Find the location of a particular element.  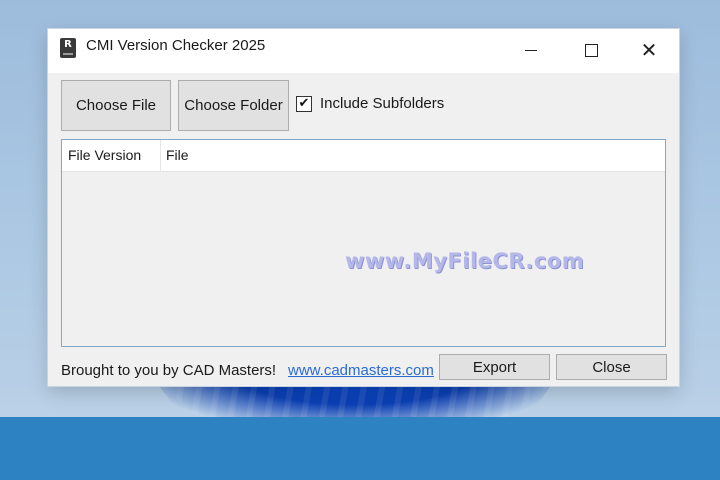

wallpaper-bloom-lines is located at coordinates (355, 401).